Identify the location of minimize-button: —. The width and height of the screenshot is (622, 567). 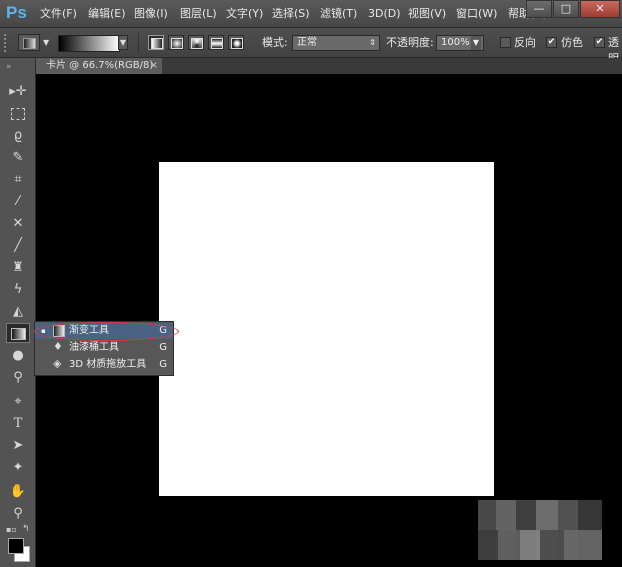
(539, 9).